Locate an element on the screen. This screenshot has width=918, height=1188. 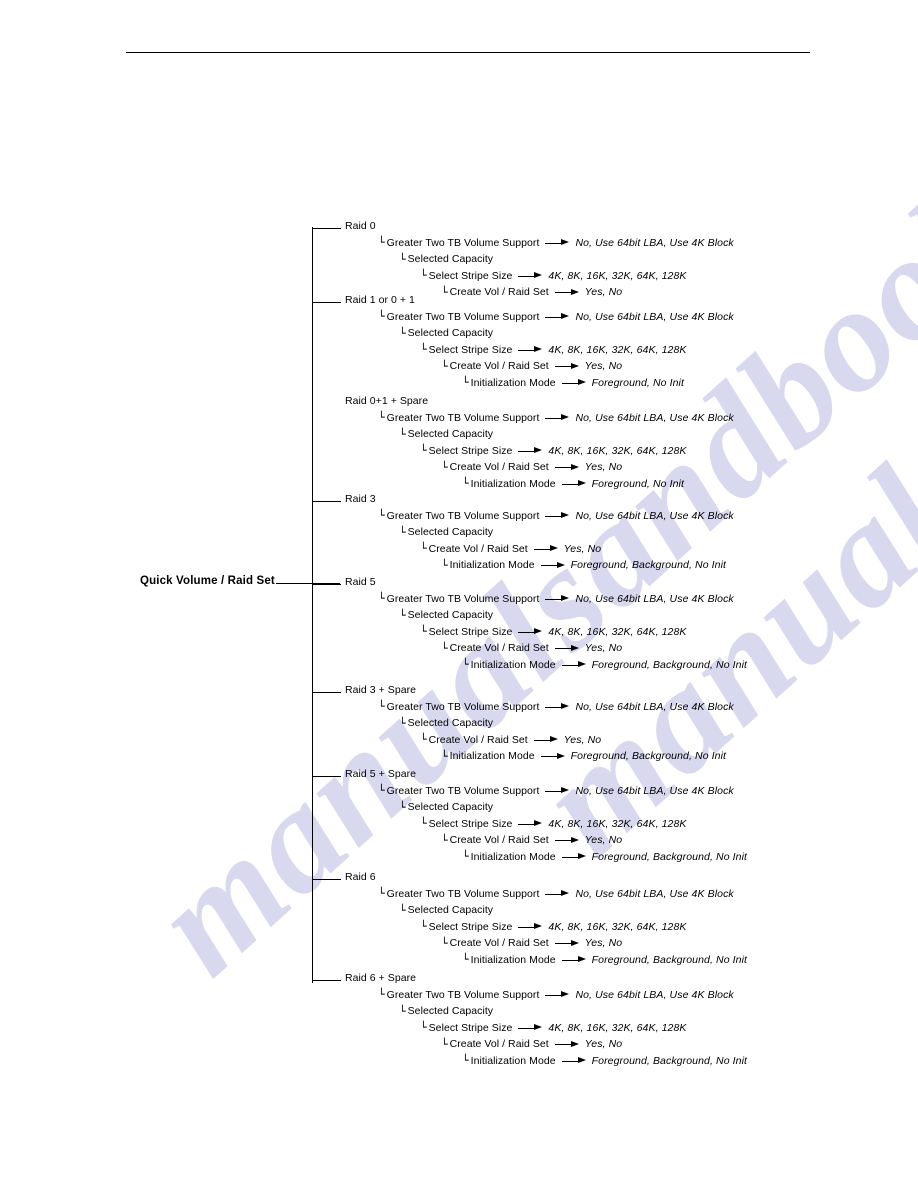
branch-title: Raid 6 + Spare is located at coordinates (380, 978).